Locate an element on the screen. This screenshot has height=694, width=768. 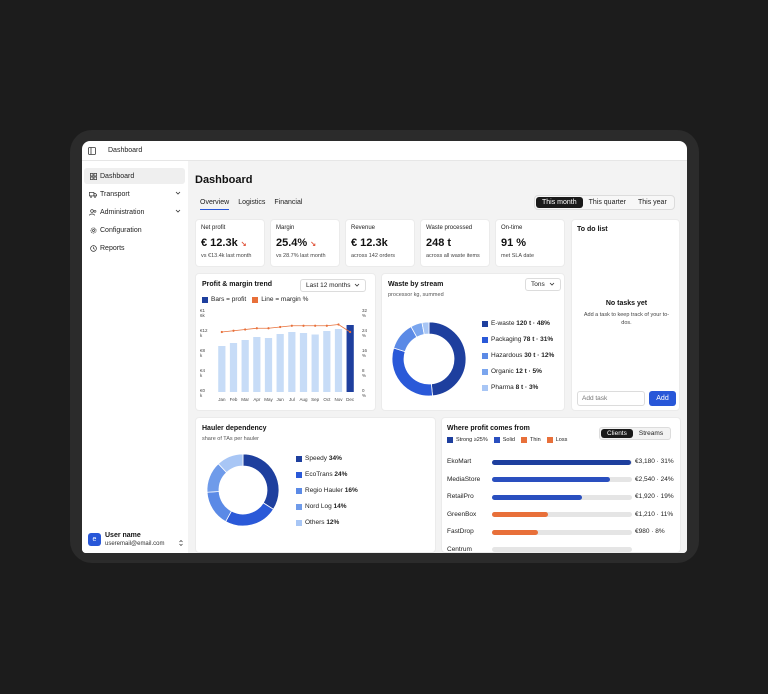
profit-source-name: MediaStore is located at coordinates (464, 479).